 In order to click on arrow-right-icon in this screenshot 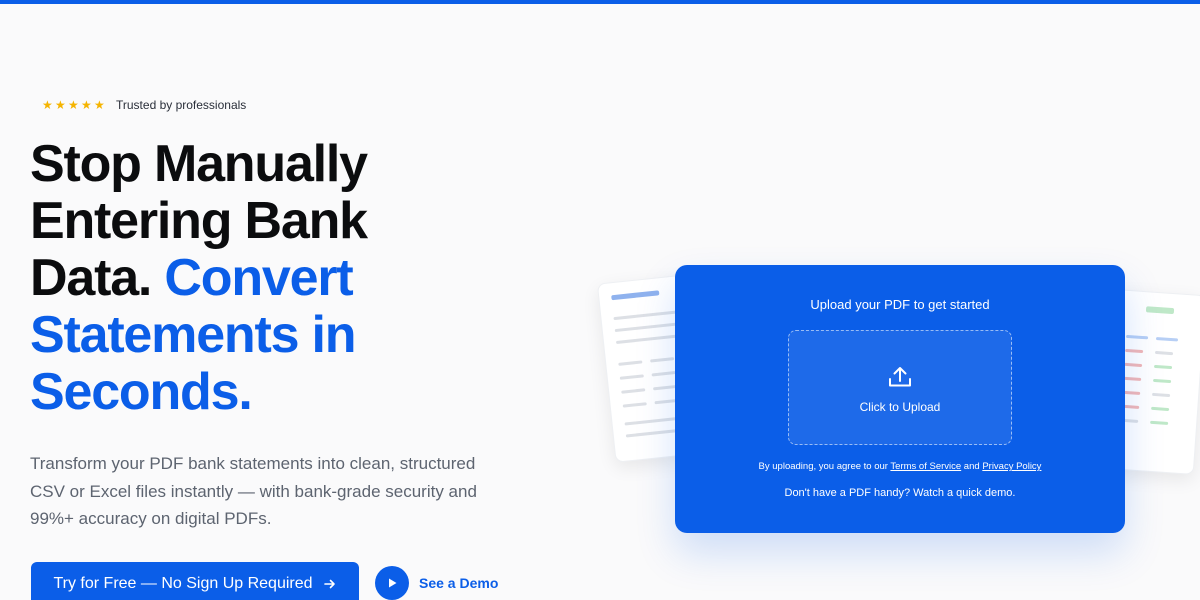, I will do `click(329, 584)`.